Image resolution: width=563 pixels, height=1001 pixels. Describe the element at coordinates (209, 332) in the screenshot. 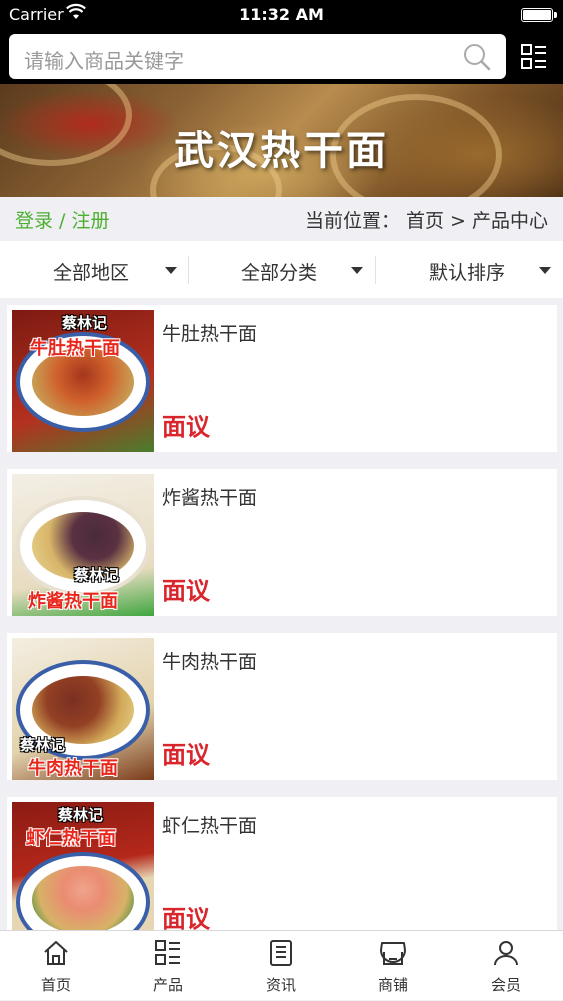

I see `product-name: 牛肚热干面` at that location.